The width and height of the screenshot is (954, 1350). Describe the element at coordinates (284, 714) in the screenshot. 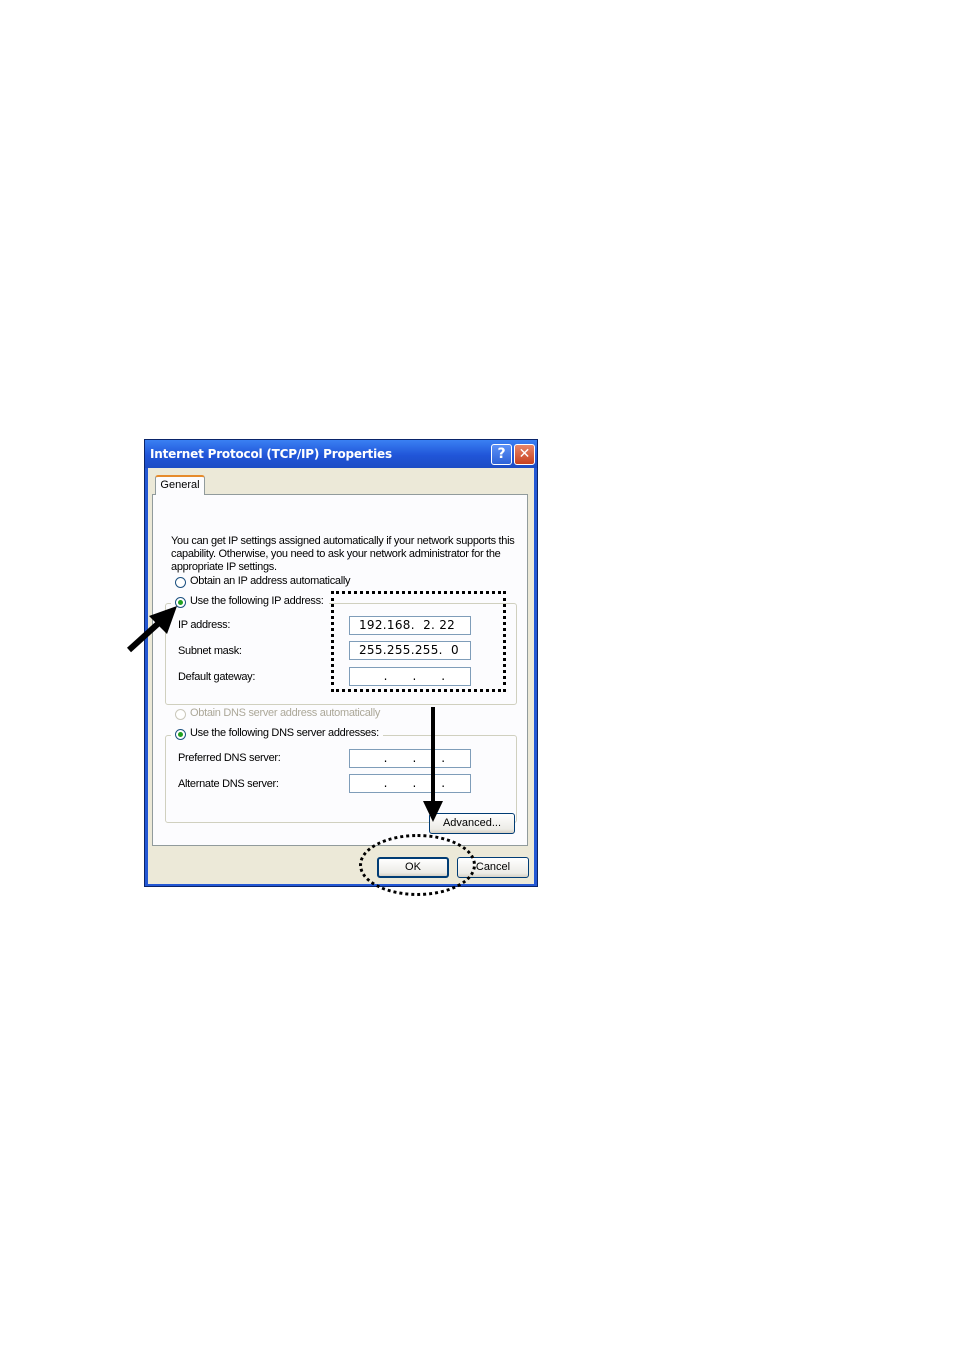

I see `annotation-arrows` at that location.